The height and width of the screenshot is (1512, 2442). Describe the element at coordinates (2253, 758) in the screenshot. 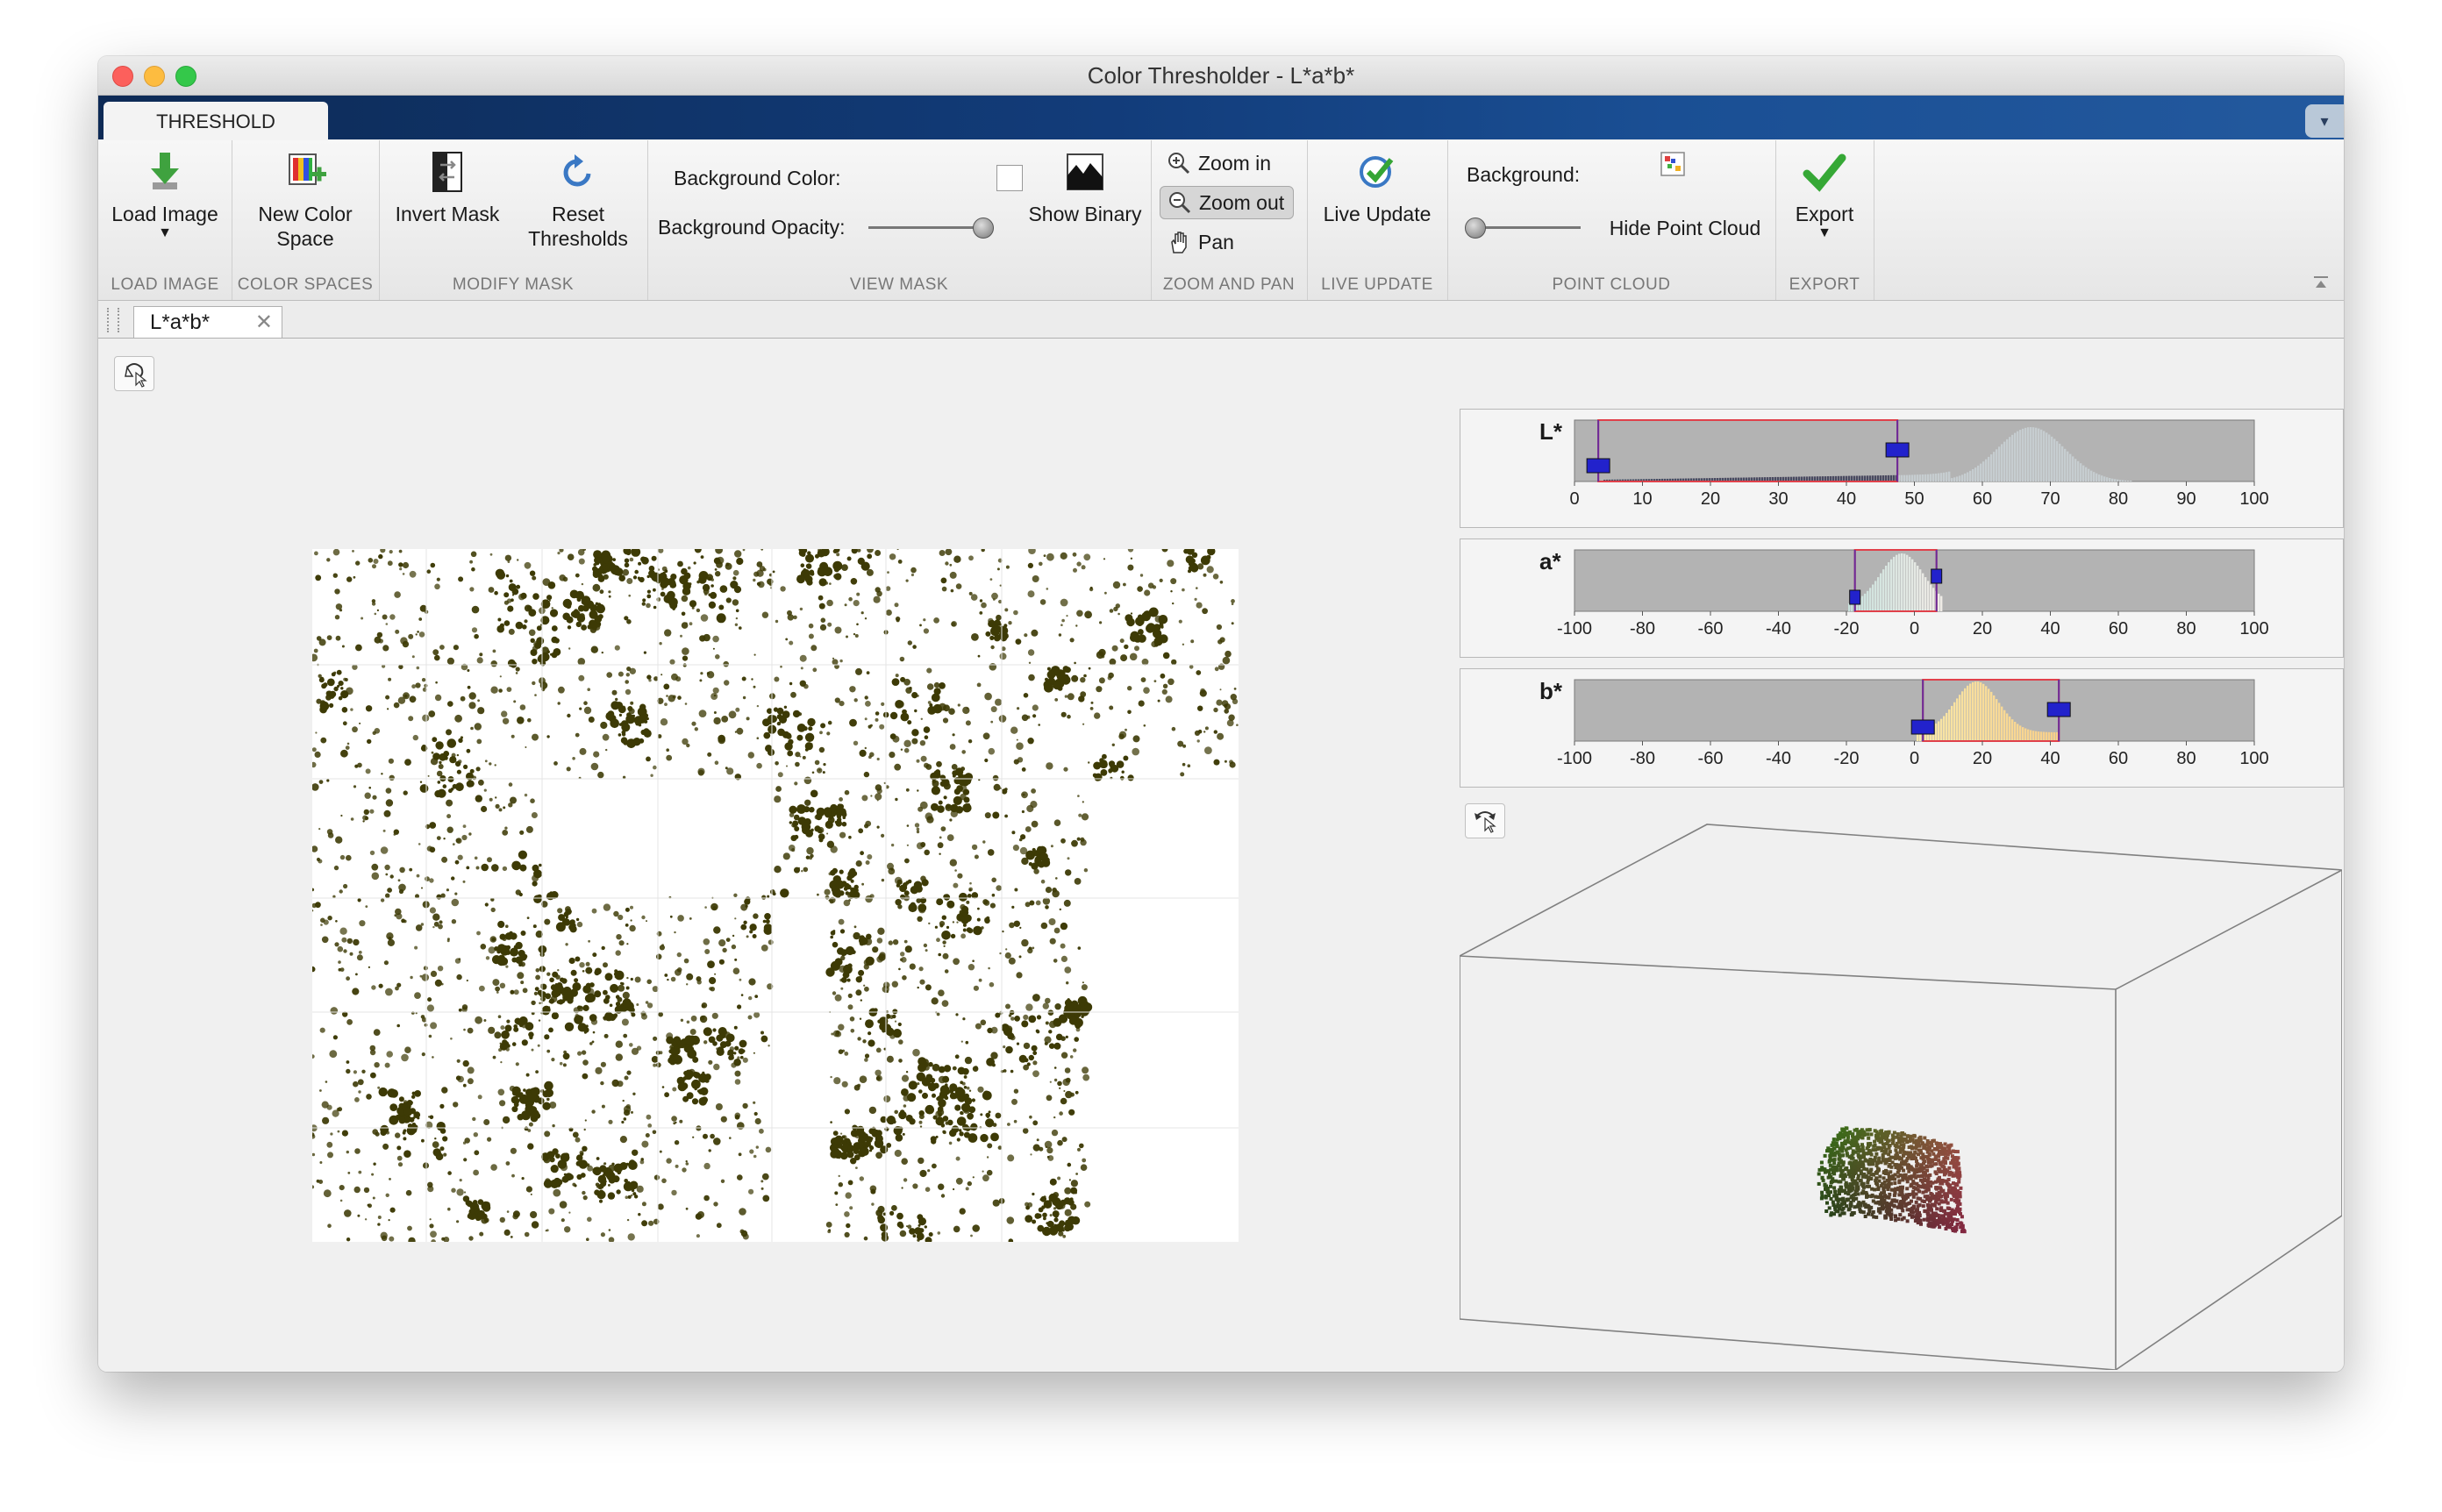

I see `tick-label: 100` at that location.